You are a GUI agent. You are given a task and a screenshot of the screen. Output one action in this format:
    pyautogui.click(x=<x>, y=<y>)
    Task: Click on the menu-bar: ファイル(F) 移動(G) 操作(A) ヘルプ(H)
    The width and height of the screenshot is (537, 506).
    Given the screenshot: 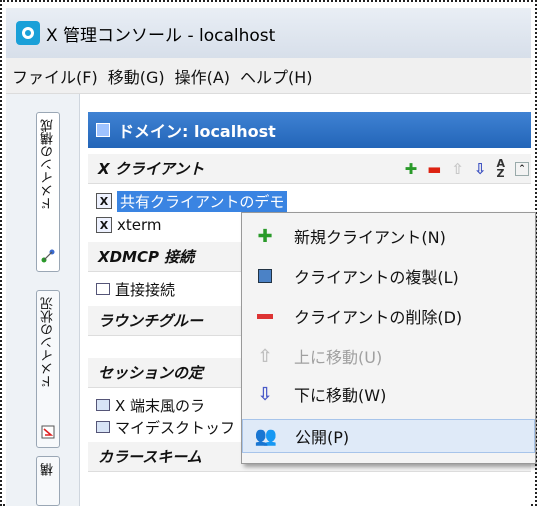 What is the action you would take?
    pyautogui.click(x=268, y=76)
    